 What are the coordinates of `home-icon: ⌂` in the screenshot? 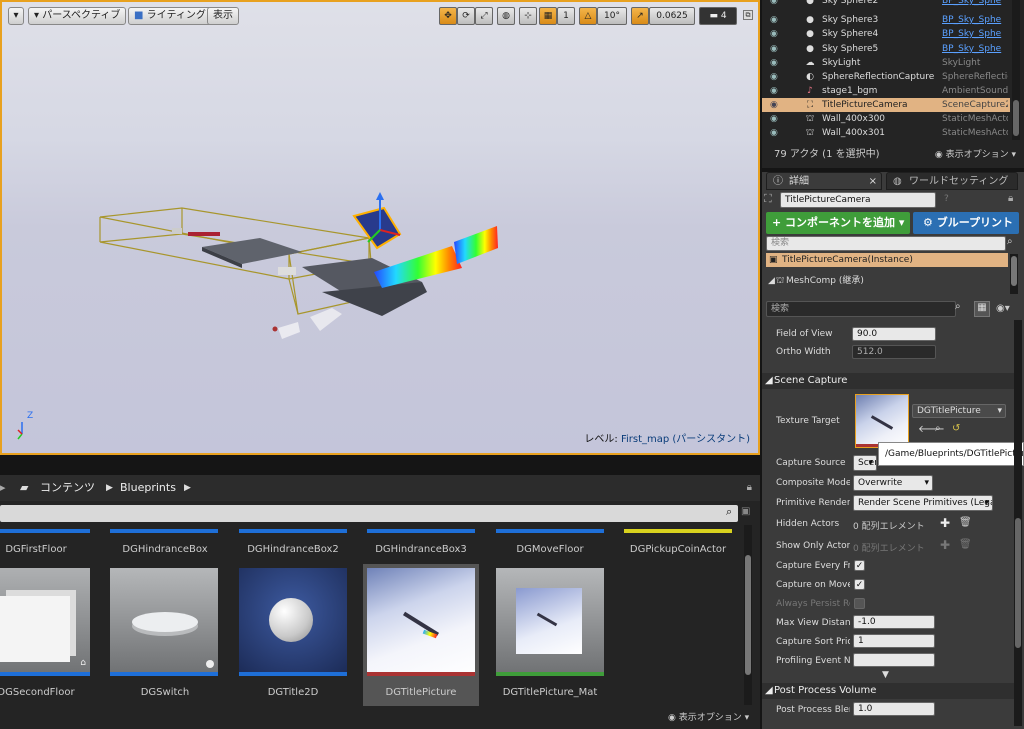 It's located at (83, 663).